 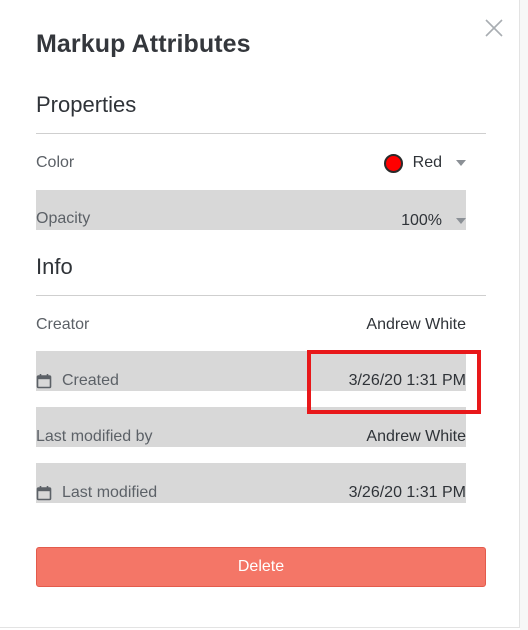 I want to click on opacity-label: Opacity, so click(x=63, y=218).